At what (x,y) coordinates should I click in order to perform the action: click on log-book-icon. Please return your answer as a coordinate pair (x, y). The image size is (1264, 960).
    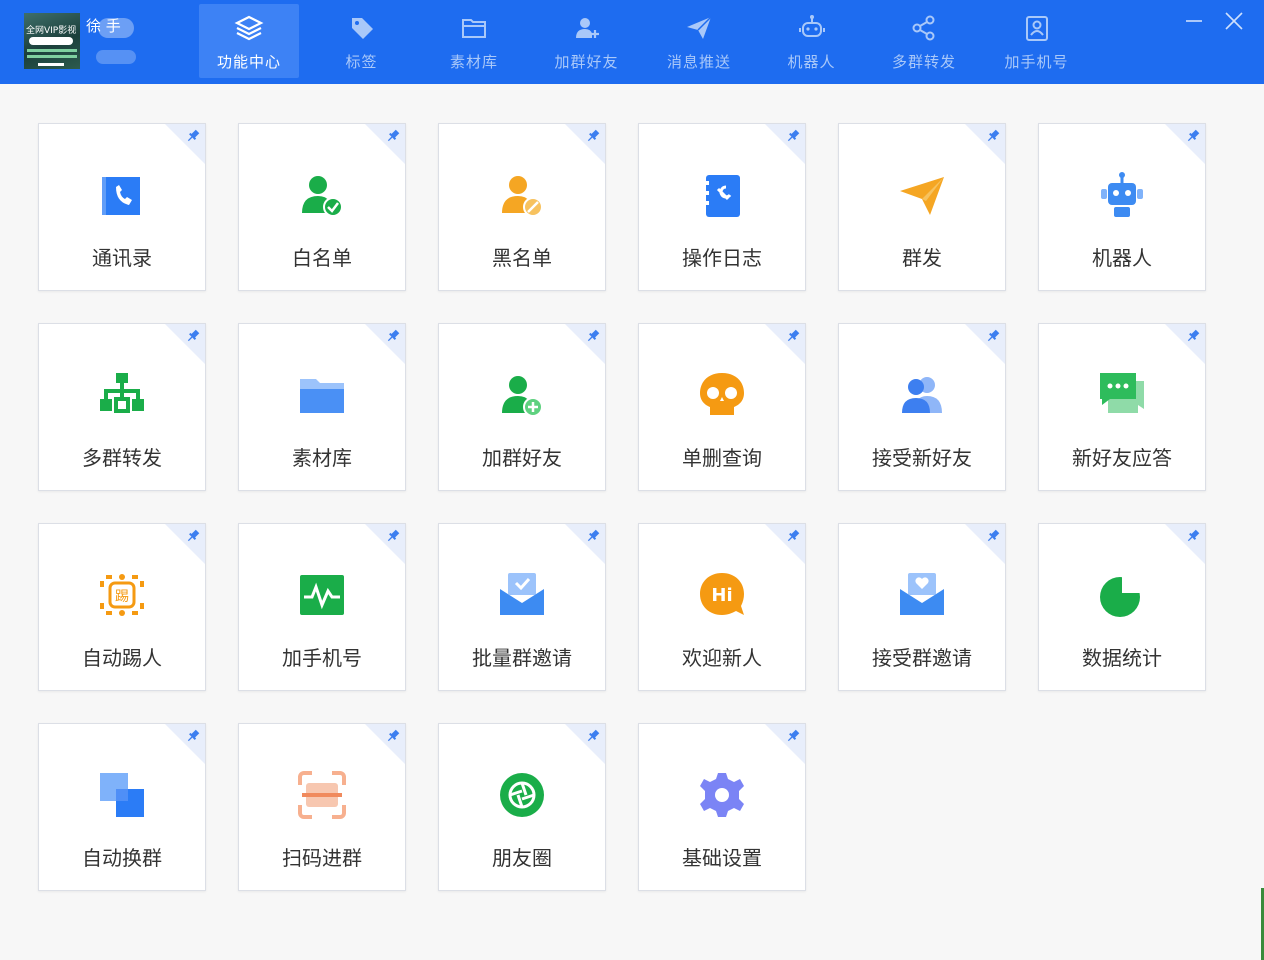
    Looking at the image, I should click on (721, 196).